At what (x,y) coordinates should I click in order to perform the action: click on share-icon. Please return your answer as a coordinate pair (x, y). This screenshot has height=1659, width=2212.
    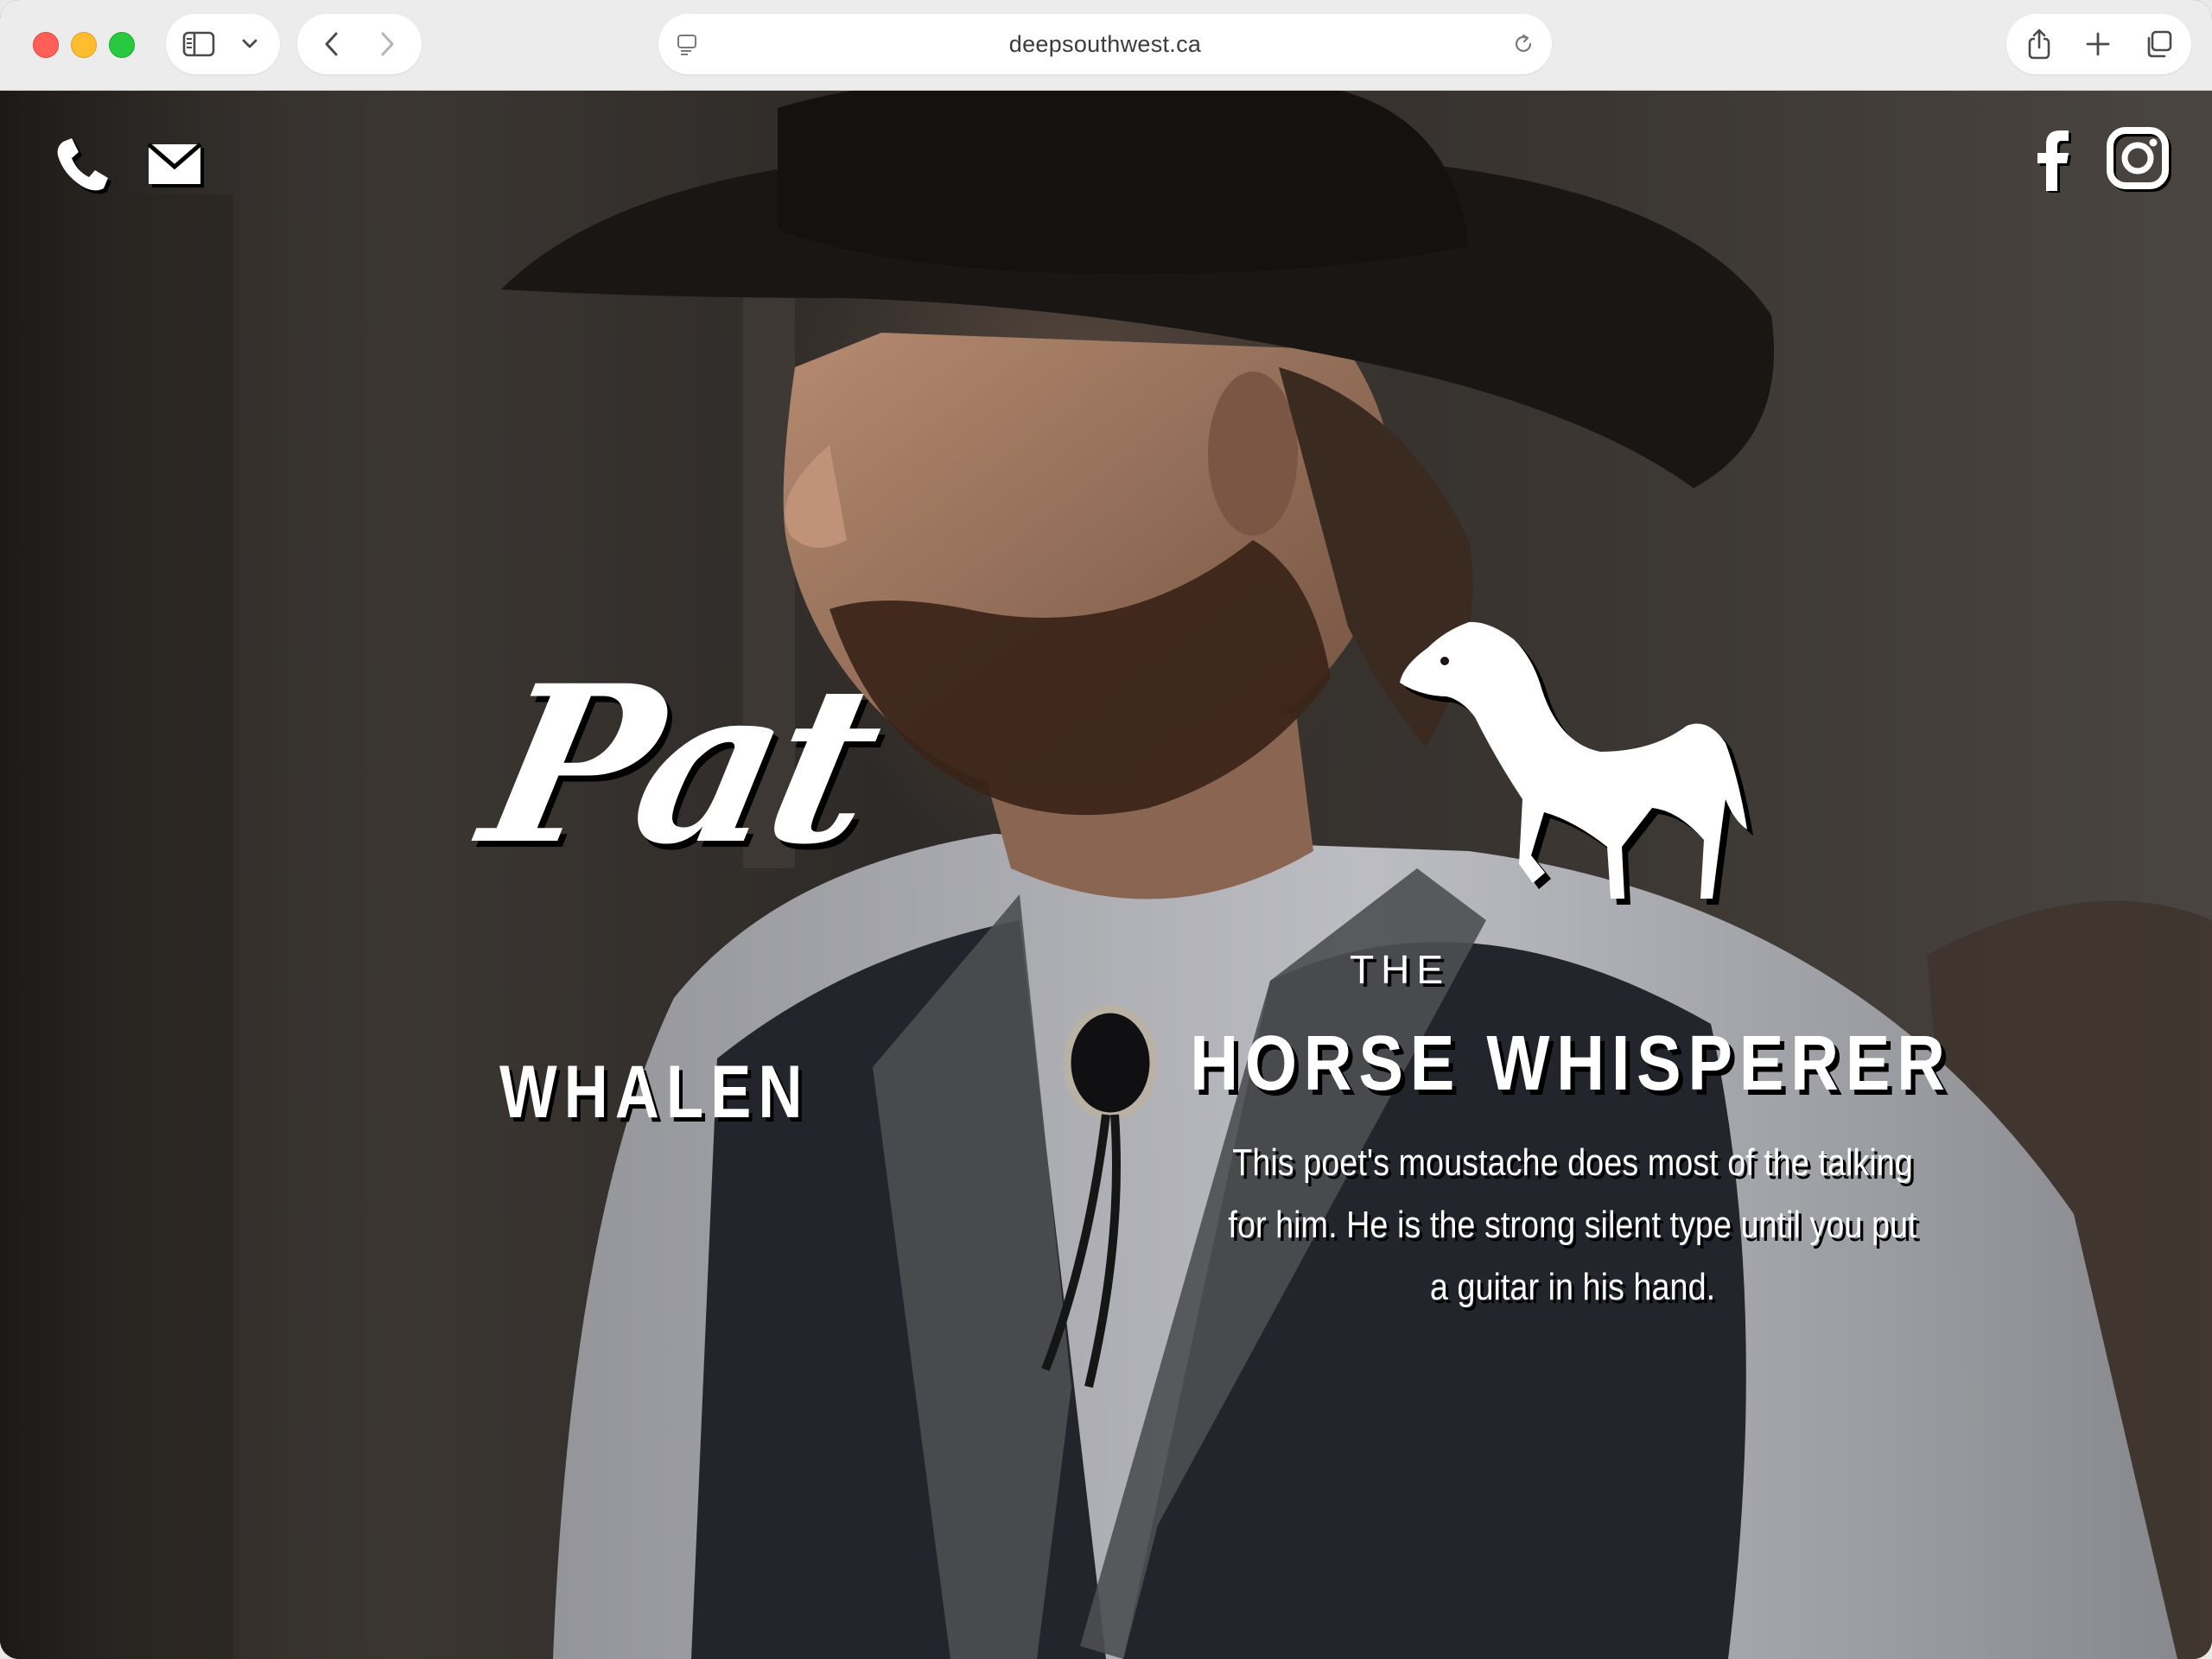
    Looking at the image, I should click on (2039, 44).